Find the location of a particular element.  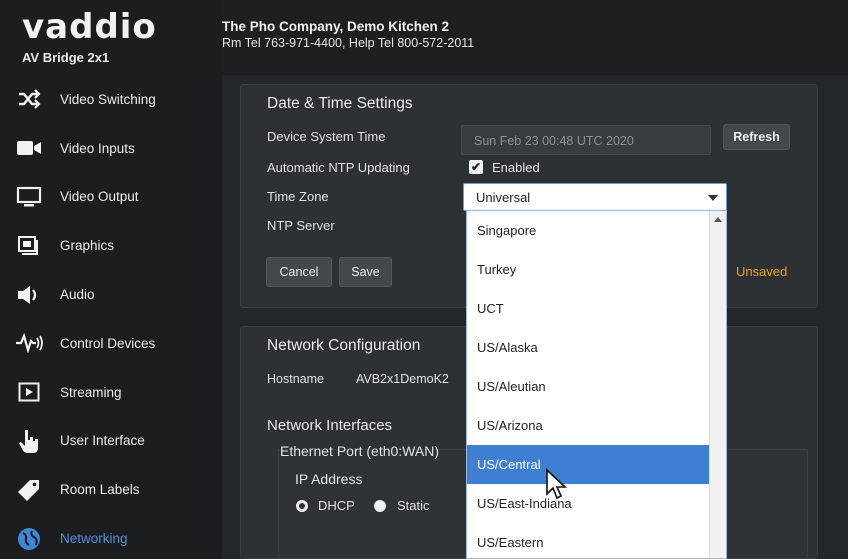

control-devices-icon is located at coordinates (29, 343).